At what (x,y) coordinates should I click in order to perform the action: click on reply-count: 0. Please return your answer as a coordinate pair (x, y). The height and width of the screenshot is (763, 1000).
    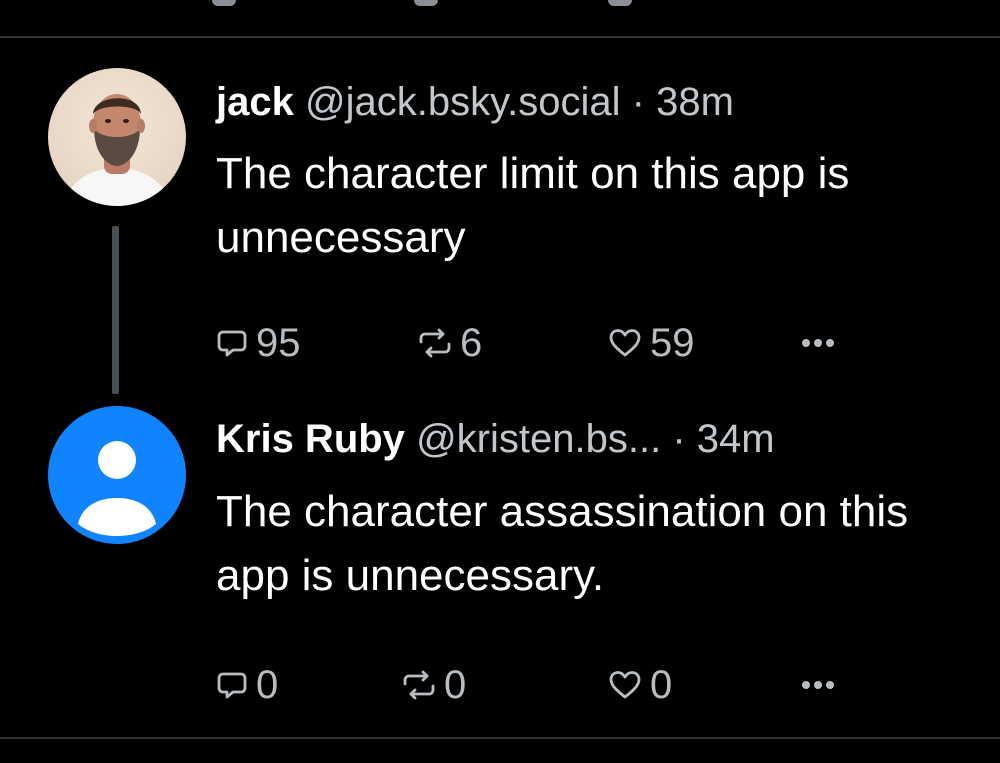
    Looking at the image, I should click on (267, 684).